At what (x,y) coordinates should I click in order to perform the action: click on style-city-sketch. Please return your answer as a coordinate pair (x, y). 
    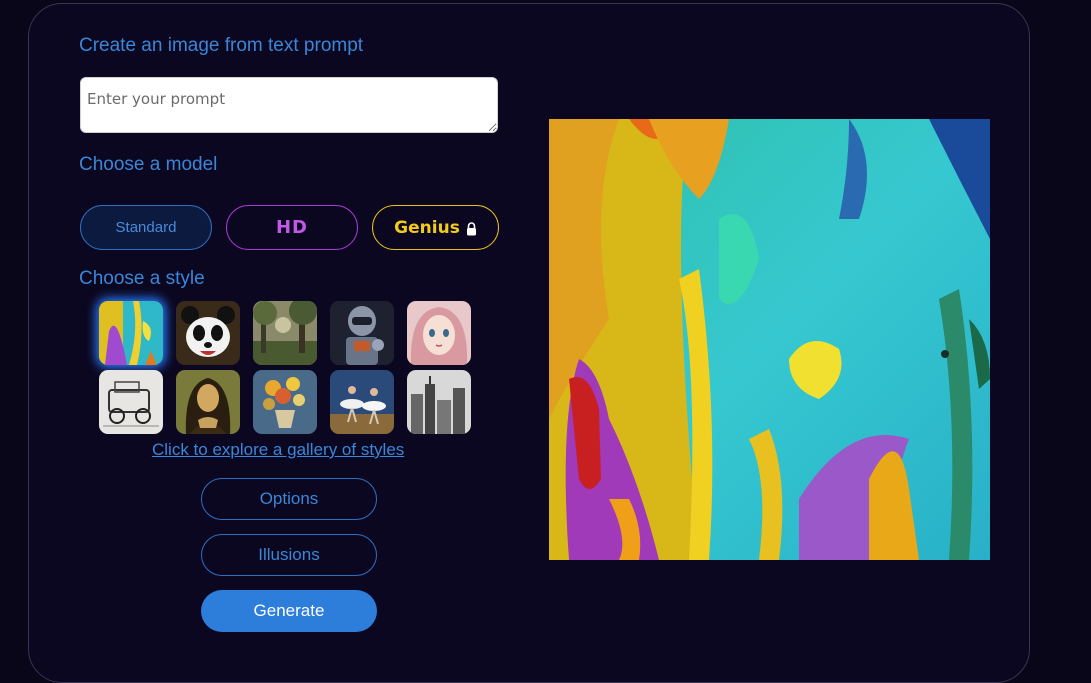
    Looking at the image, I should click on (439, 402).